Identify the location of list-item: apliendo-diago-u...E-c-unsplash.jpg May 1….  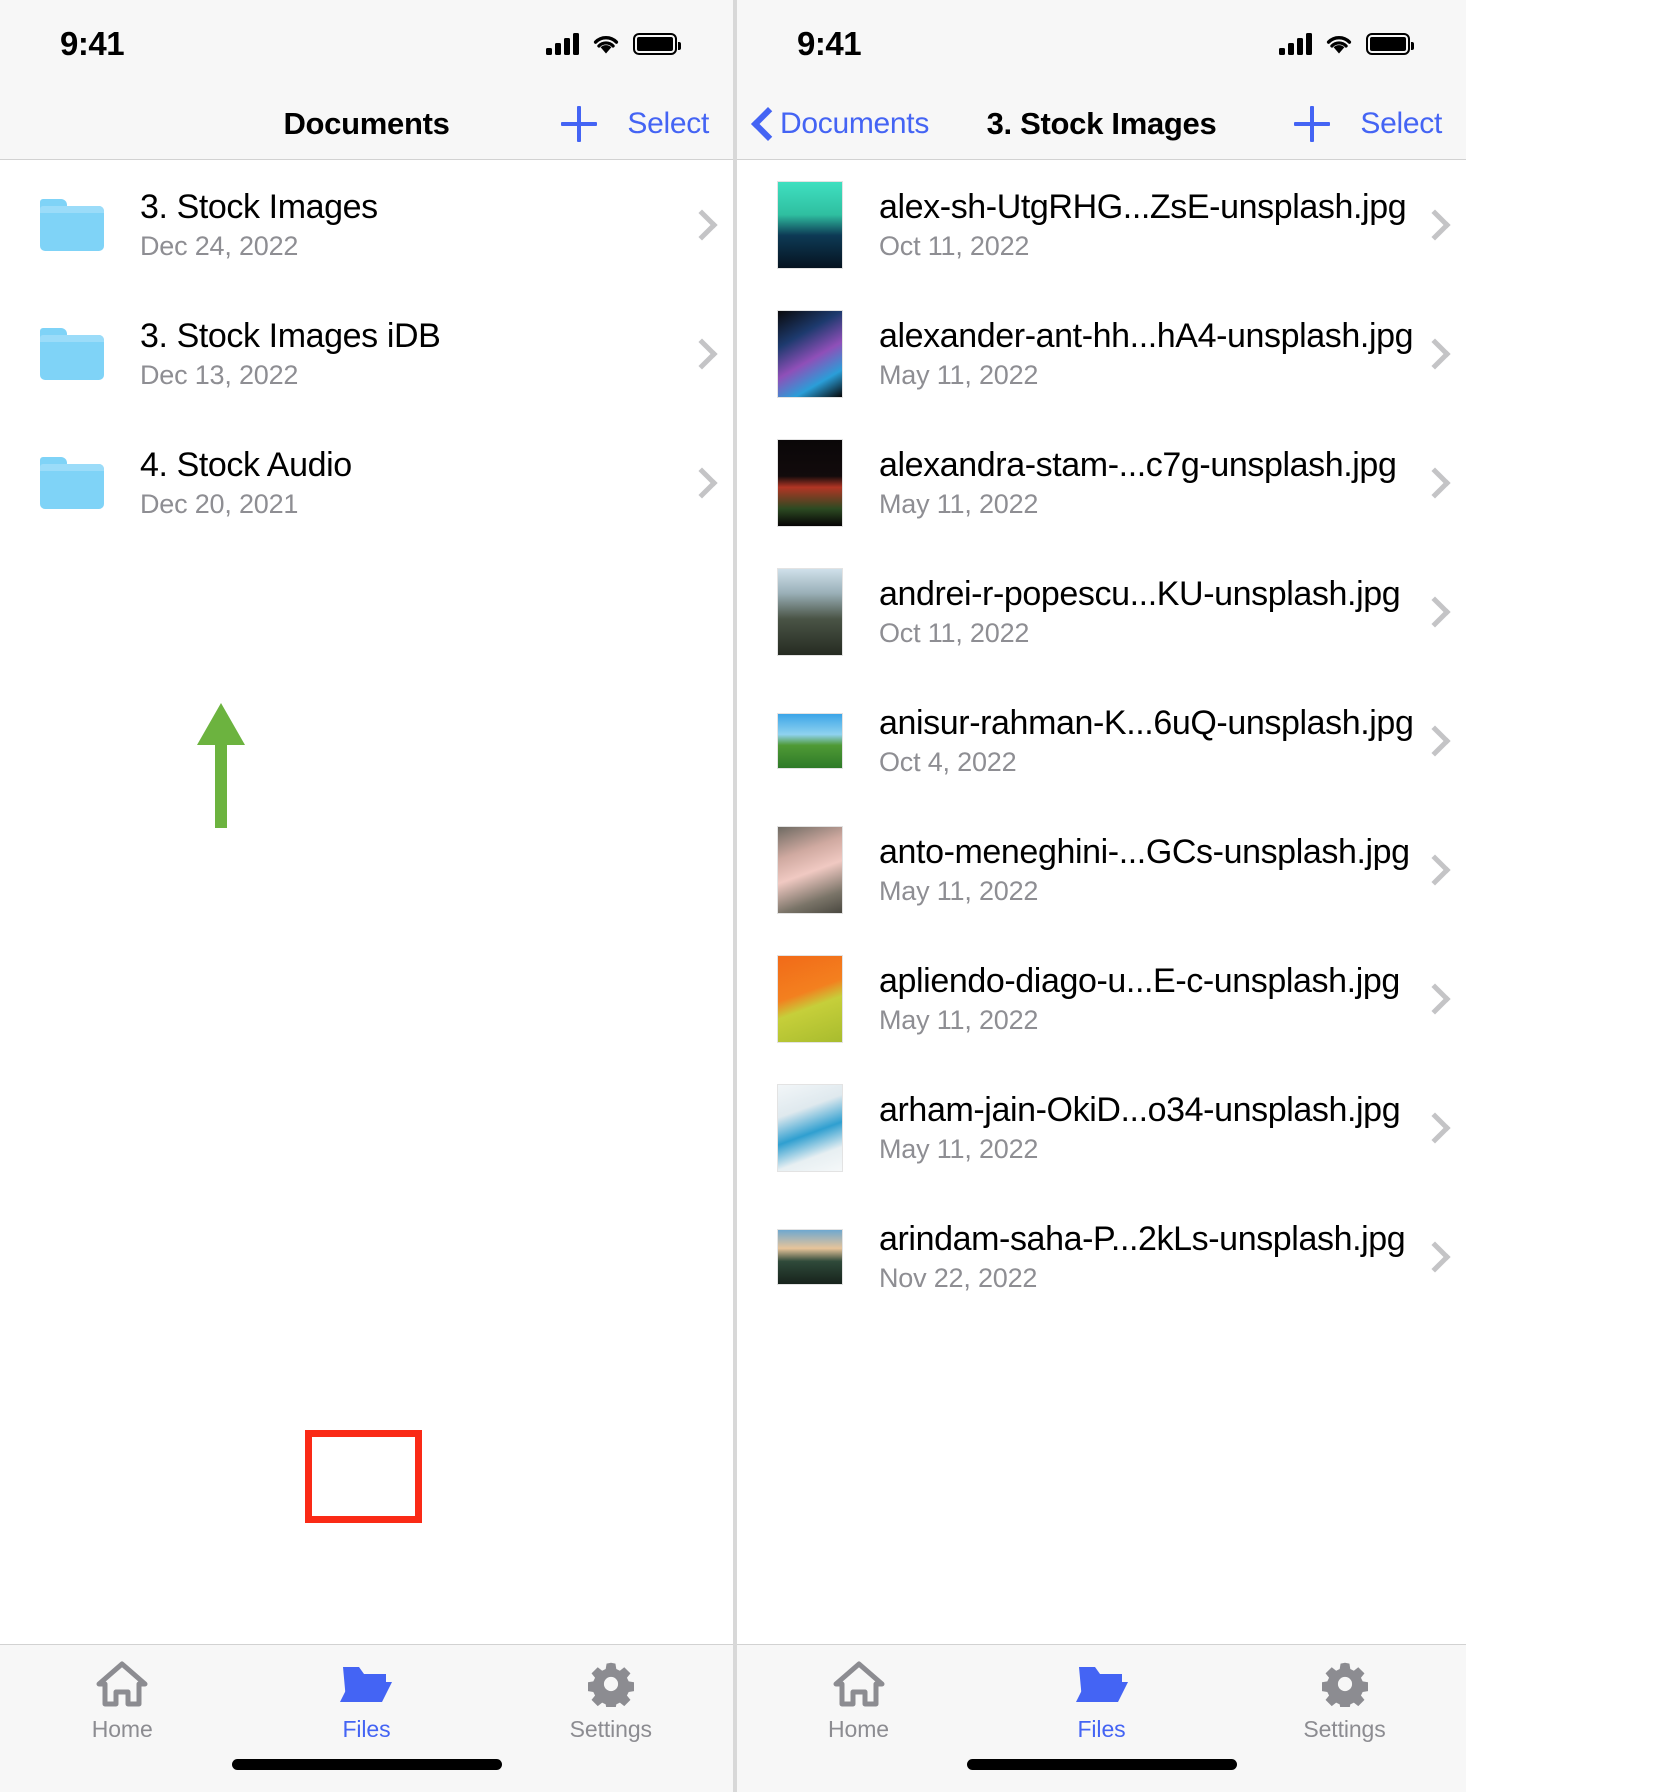
(1101, 998).